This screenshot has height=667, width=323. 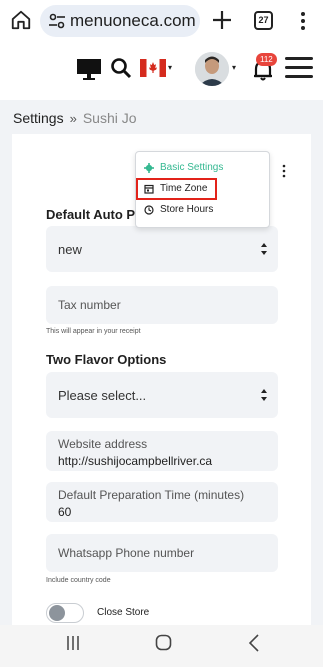 I want to click on address-bar: menuoneca.com, so click(x=120, y=21).